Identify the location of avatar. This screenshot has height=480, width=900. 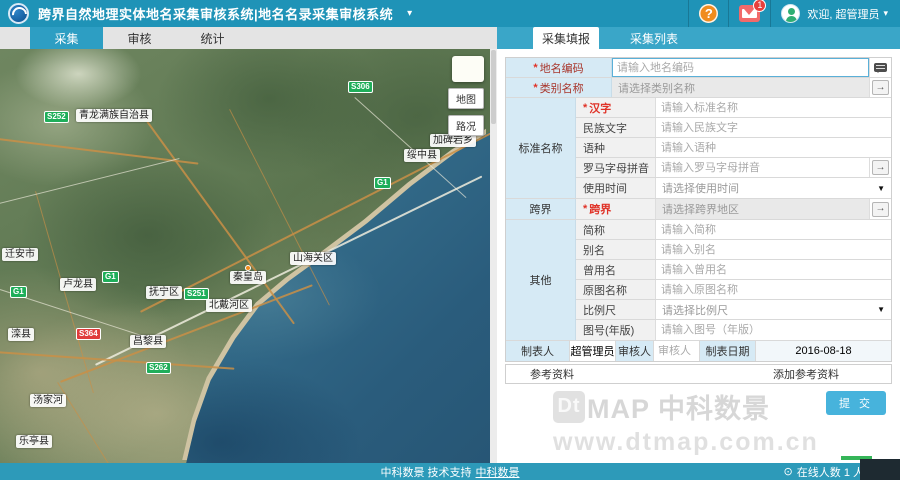
(791, 13).